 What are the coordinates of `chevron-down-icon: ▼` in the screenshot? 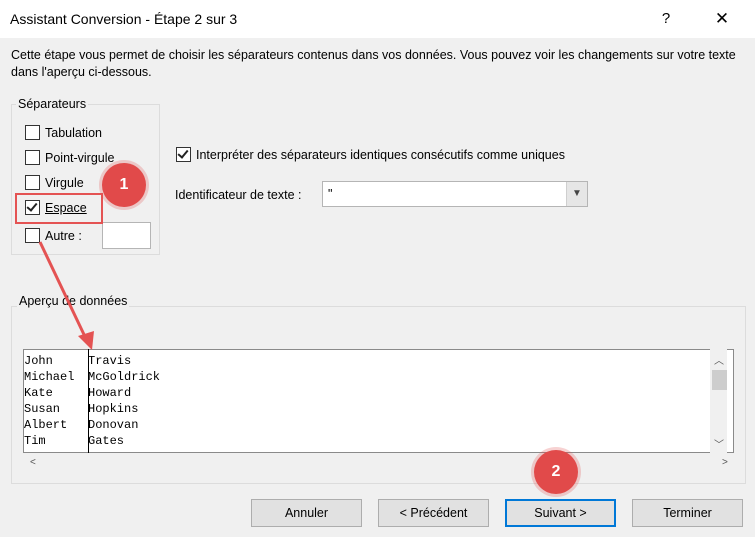 It's located at (576, 194).